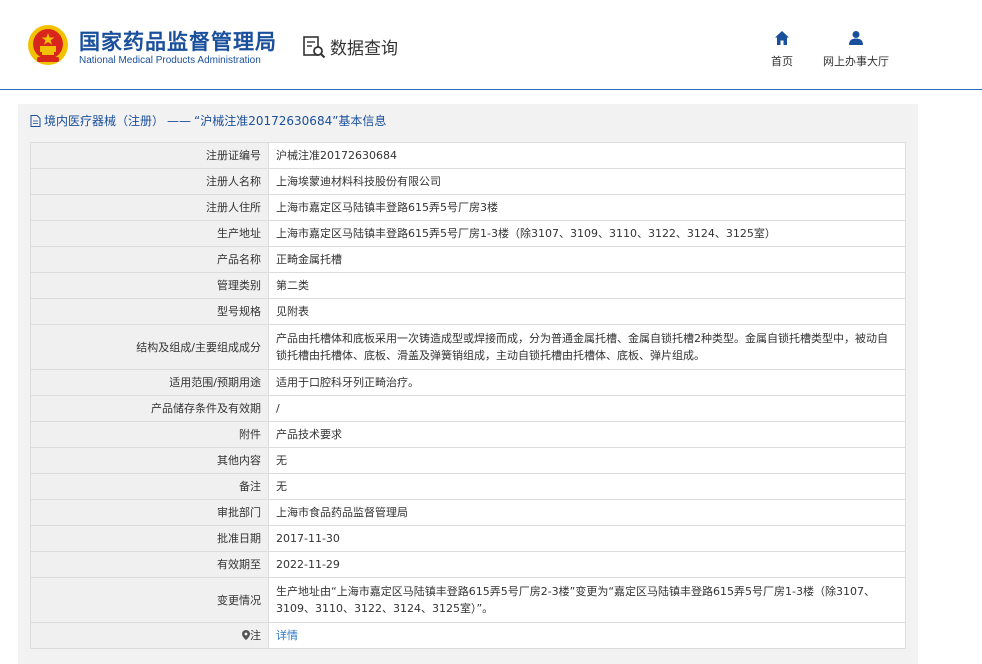  I want to click on data-query-icon, so click(314, 46).